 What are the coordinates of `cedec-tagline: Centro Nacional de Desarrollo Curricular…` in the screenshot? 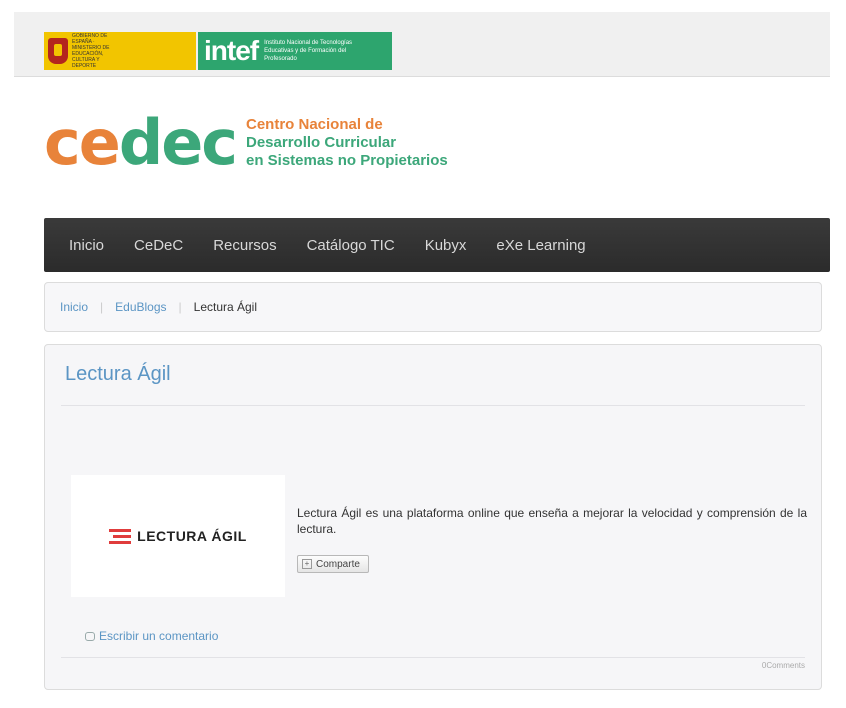 It's located at (347, 143).